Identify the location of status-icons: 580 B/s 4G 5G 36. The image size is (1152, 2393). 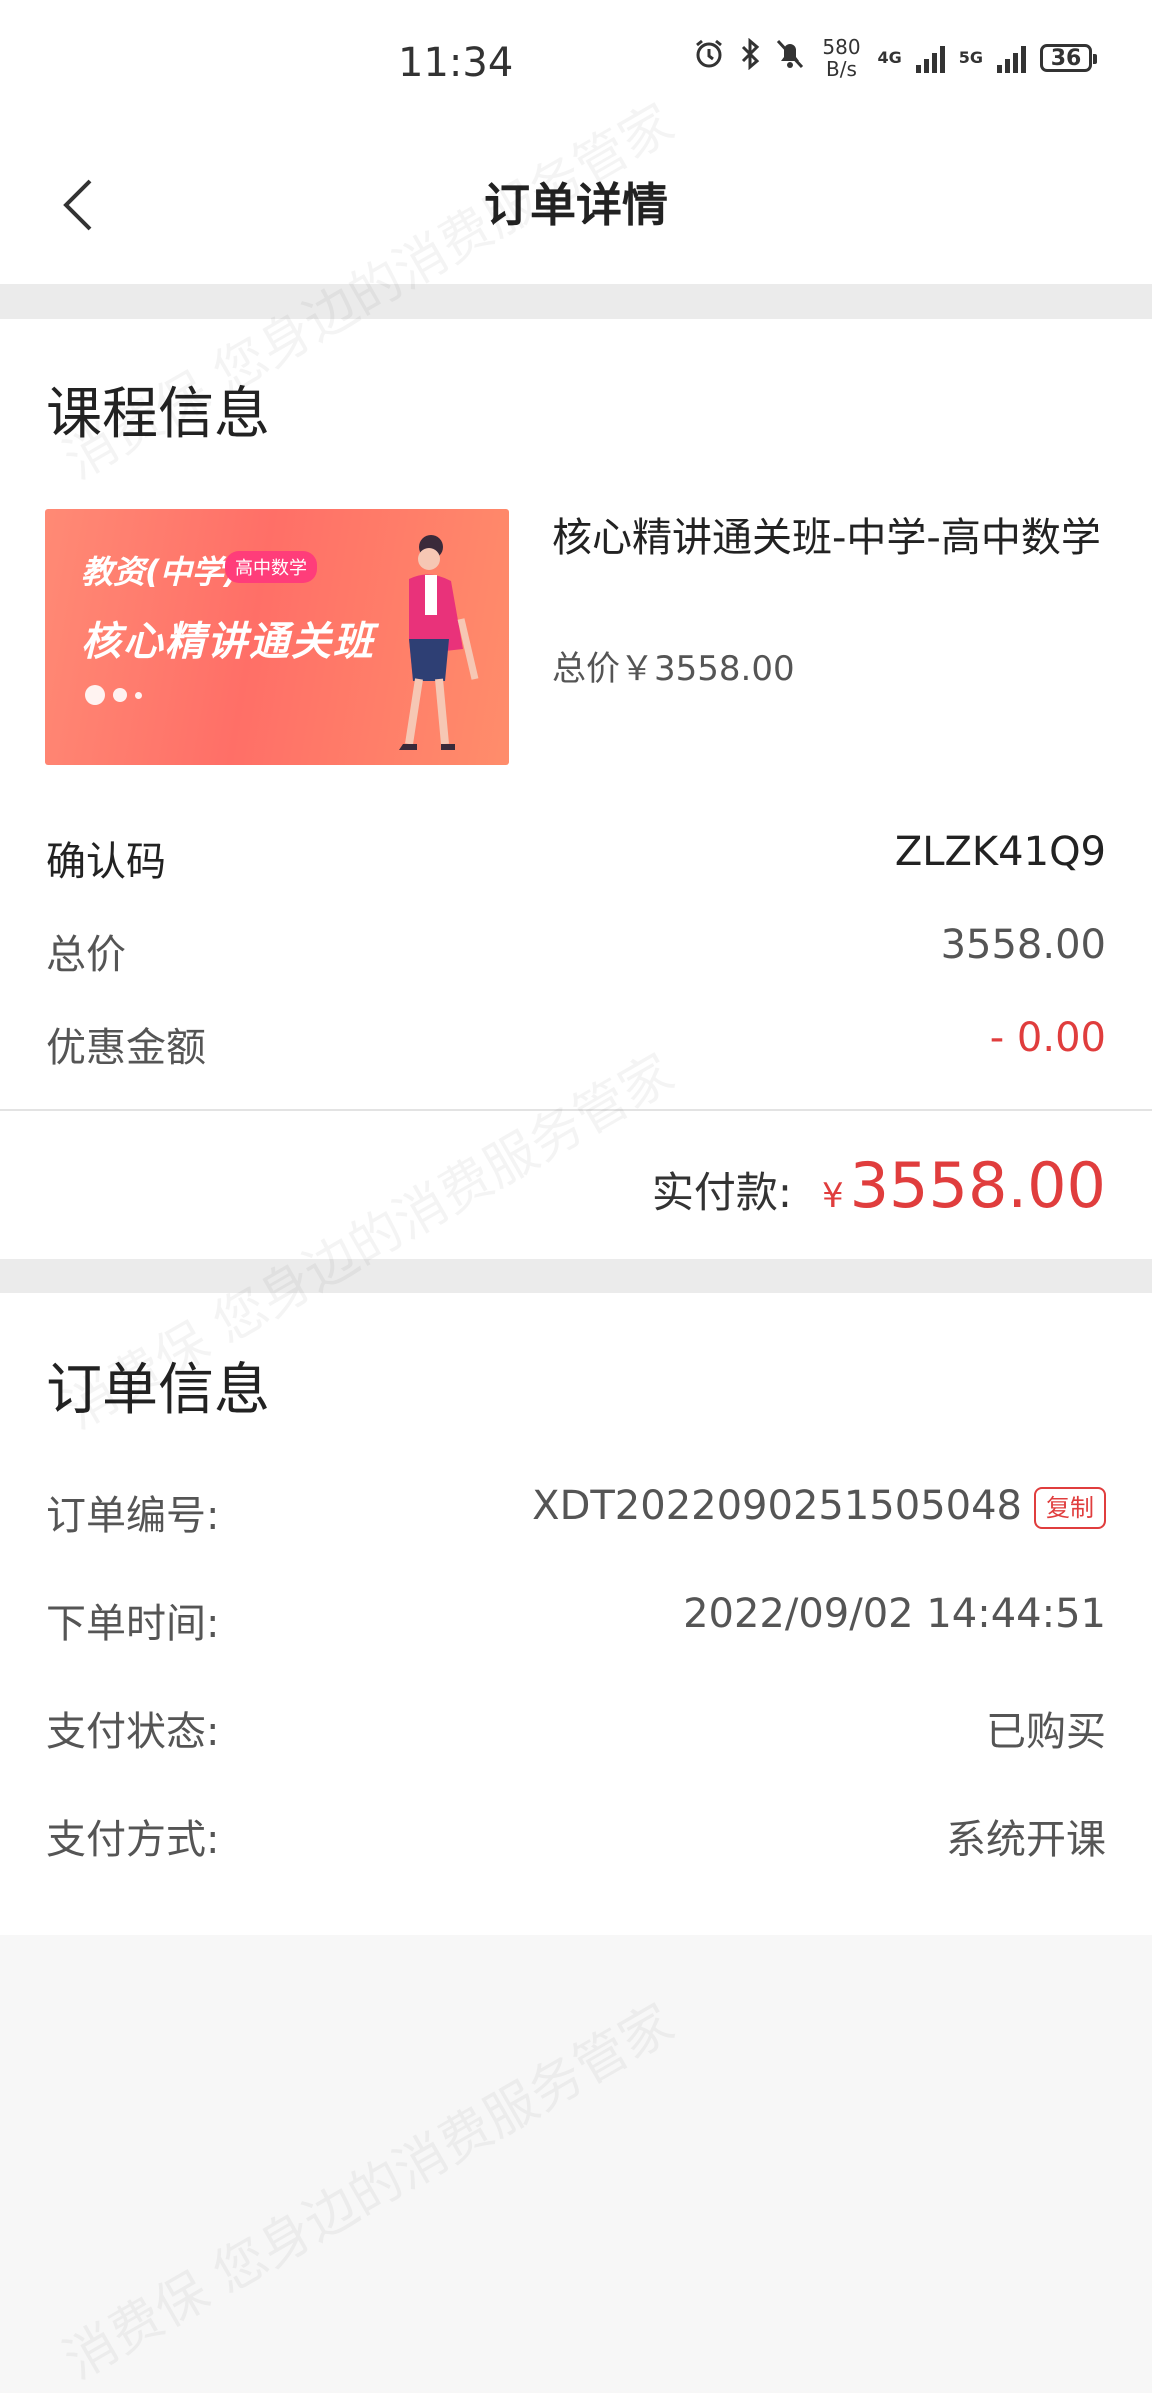
(895, 58).